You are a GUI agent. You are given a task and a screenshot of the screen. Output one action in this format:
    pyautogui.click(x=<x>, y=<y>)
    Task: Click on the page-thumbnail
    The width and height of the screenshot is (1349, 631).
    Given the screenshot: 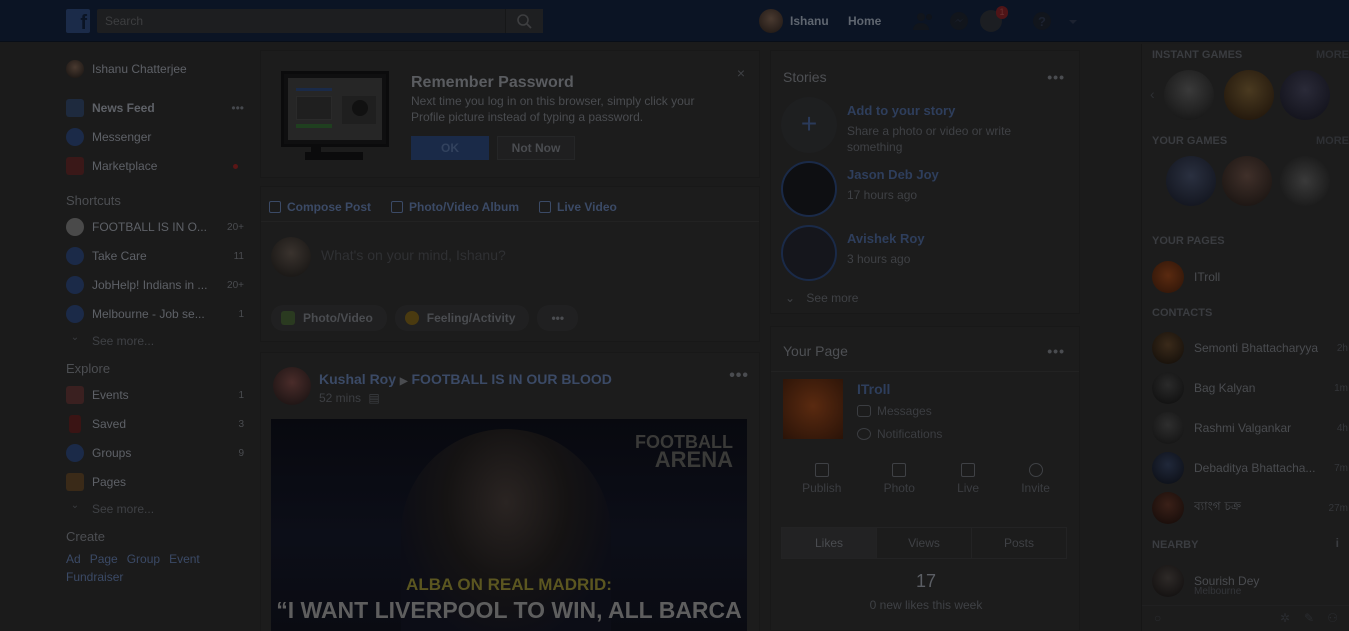 What is the action you would take?
    pyautogui.click(x=813, y=409)
    